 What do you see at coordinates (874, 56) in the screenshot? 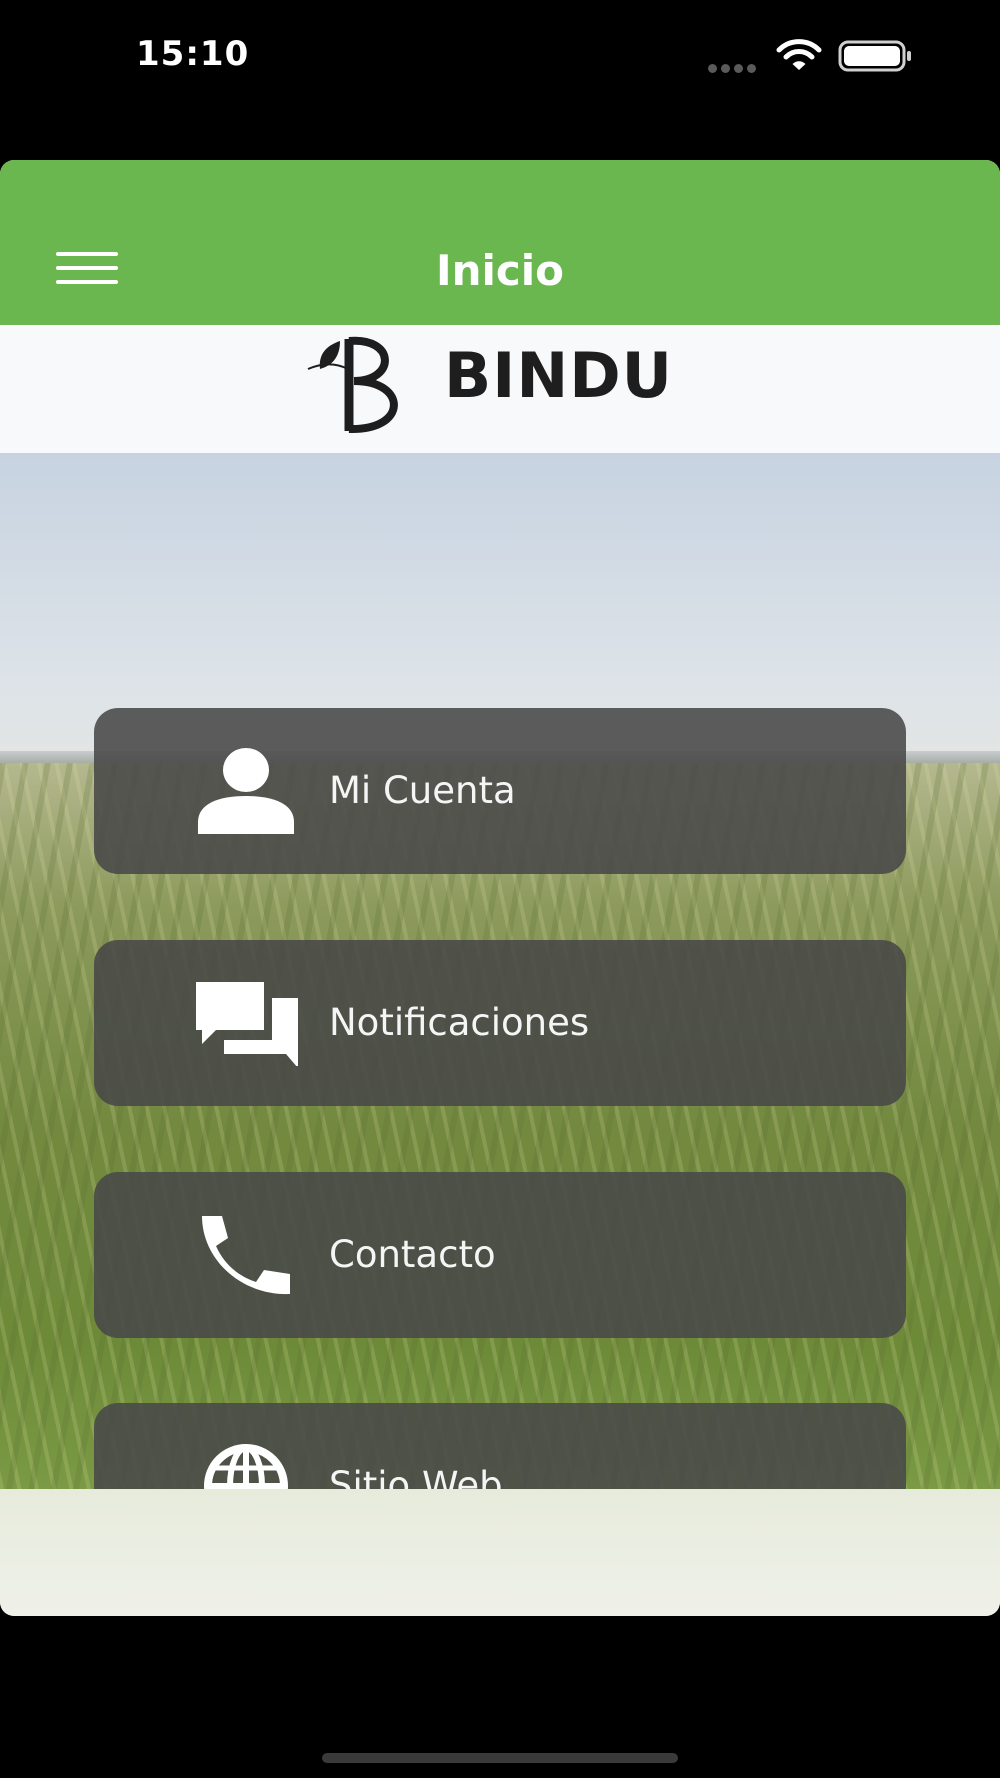
I see `battery-icon` at bounding box center [874, 56].